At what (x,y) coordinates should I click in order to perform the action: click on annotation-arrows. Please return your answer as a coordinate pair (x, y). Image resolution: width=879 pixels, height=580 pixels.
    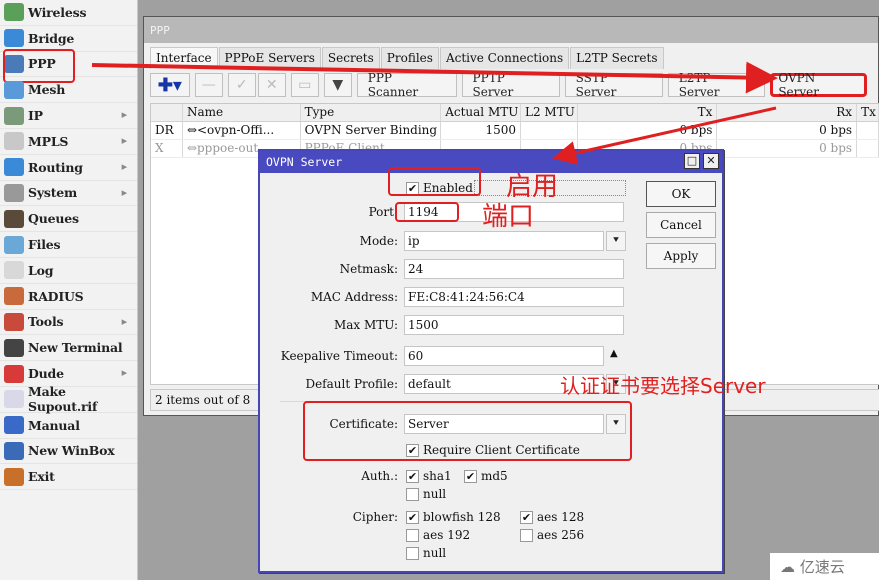
    Looking at the image, I should click on (434, 113).